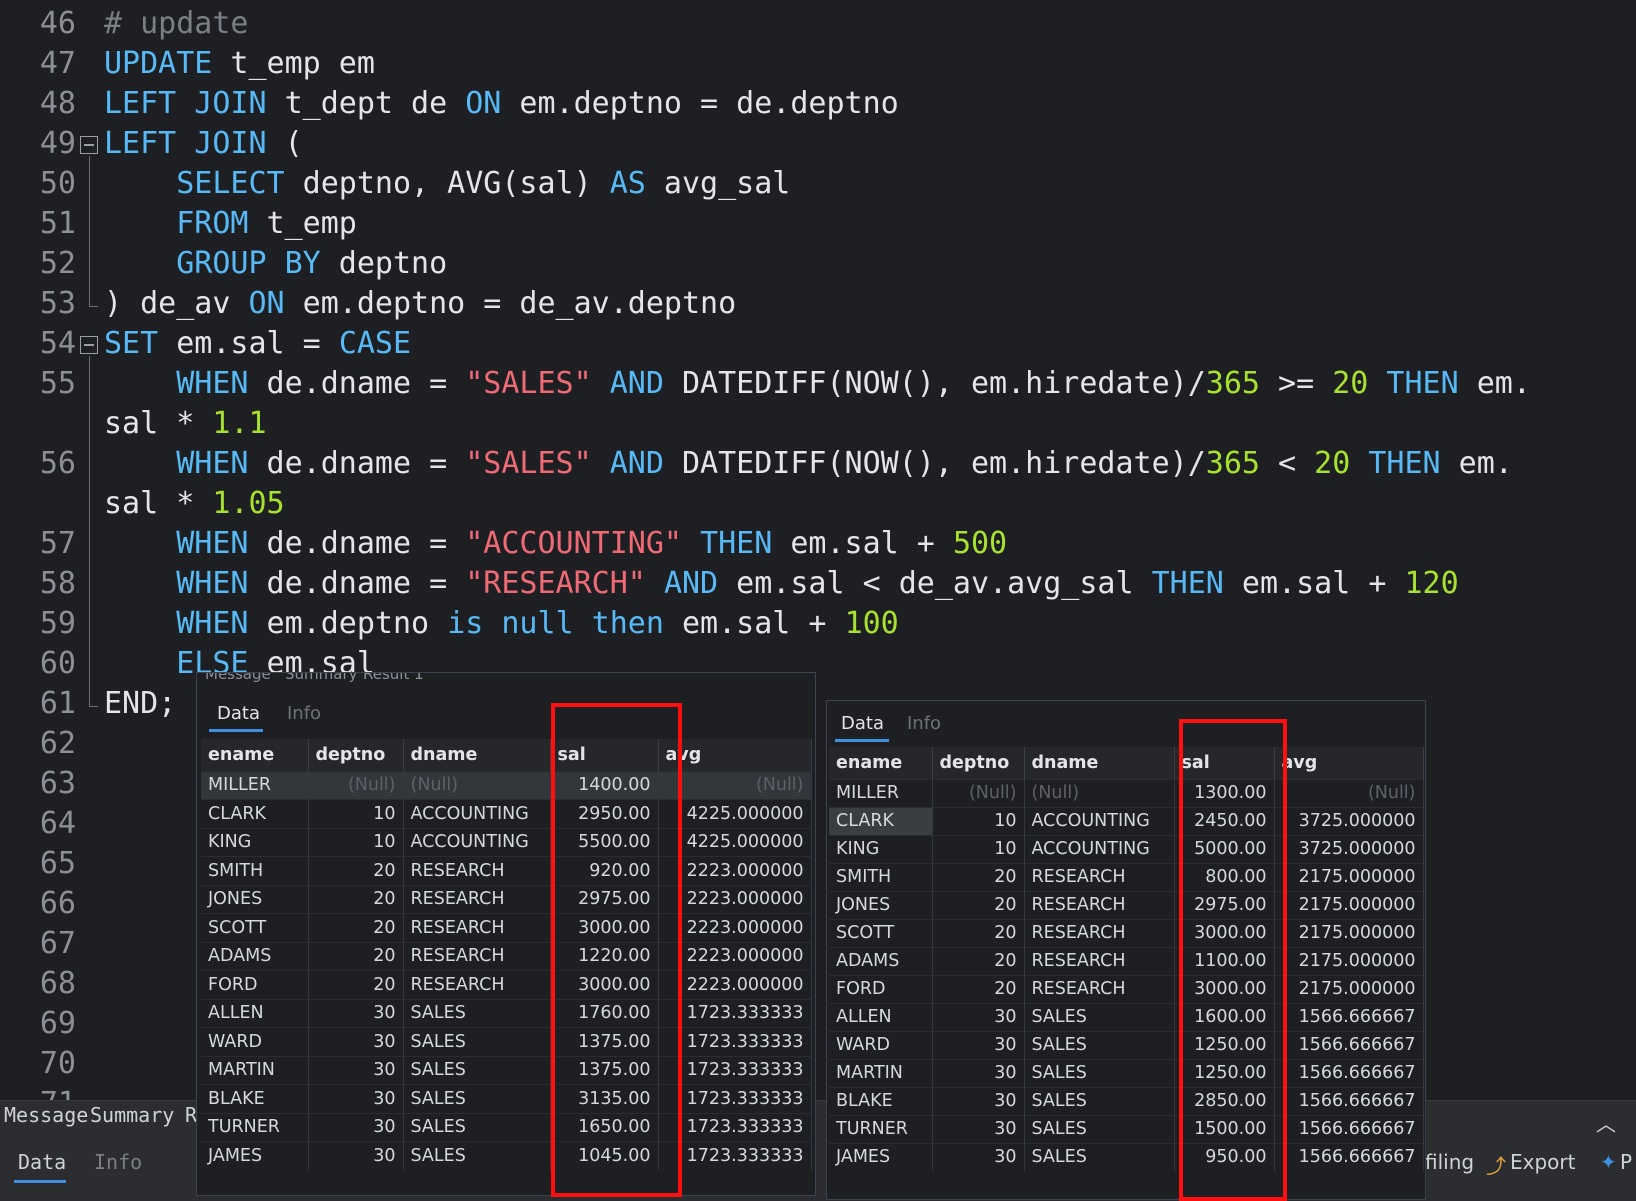  What do you see at coordinates (506, 1070) in the screenshot?
I see `table-row: MARTIN 30 SALES 1375.00 1723.333333` at bounding box center [506, 1070].